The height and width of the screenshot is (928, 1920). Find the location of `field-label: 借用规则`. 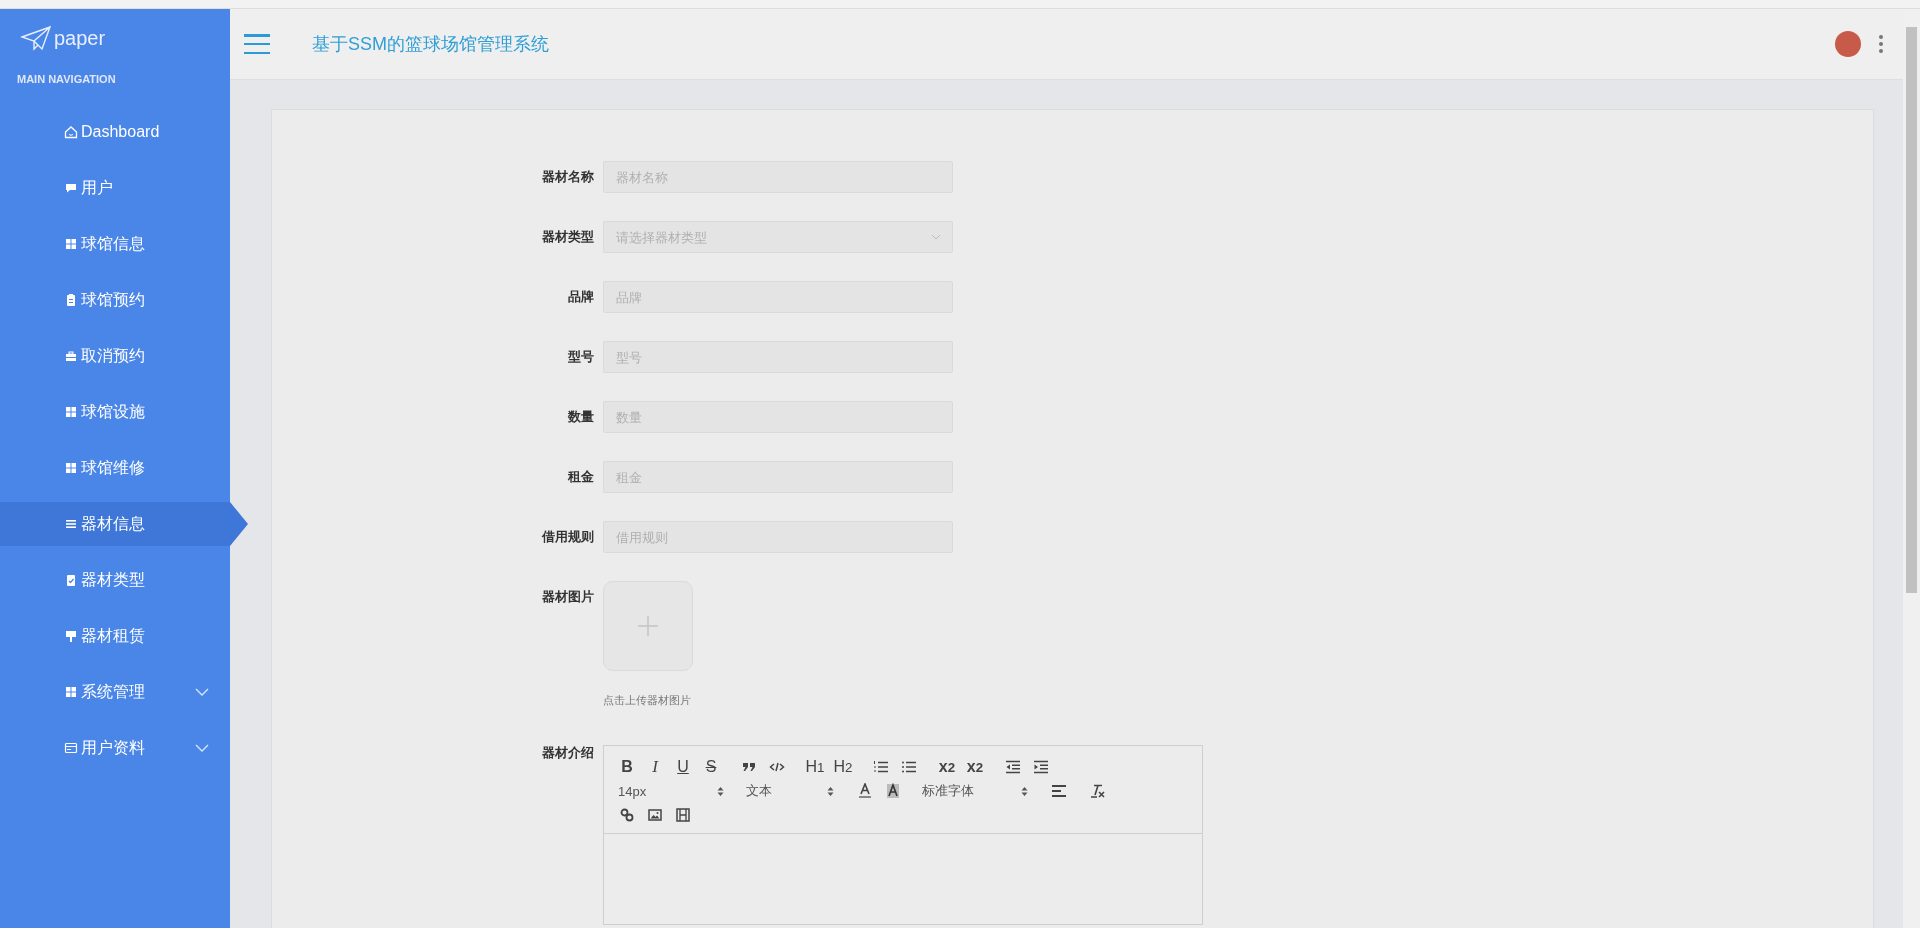

field-label: 借用规则 is located at coordinates (568, 536).